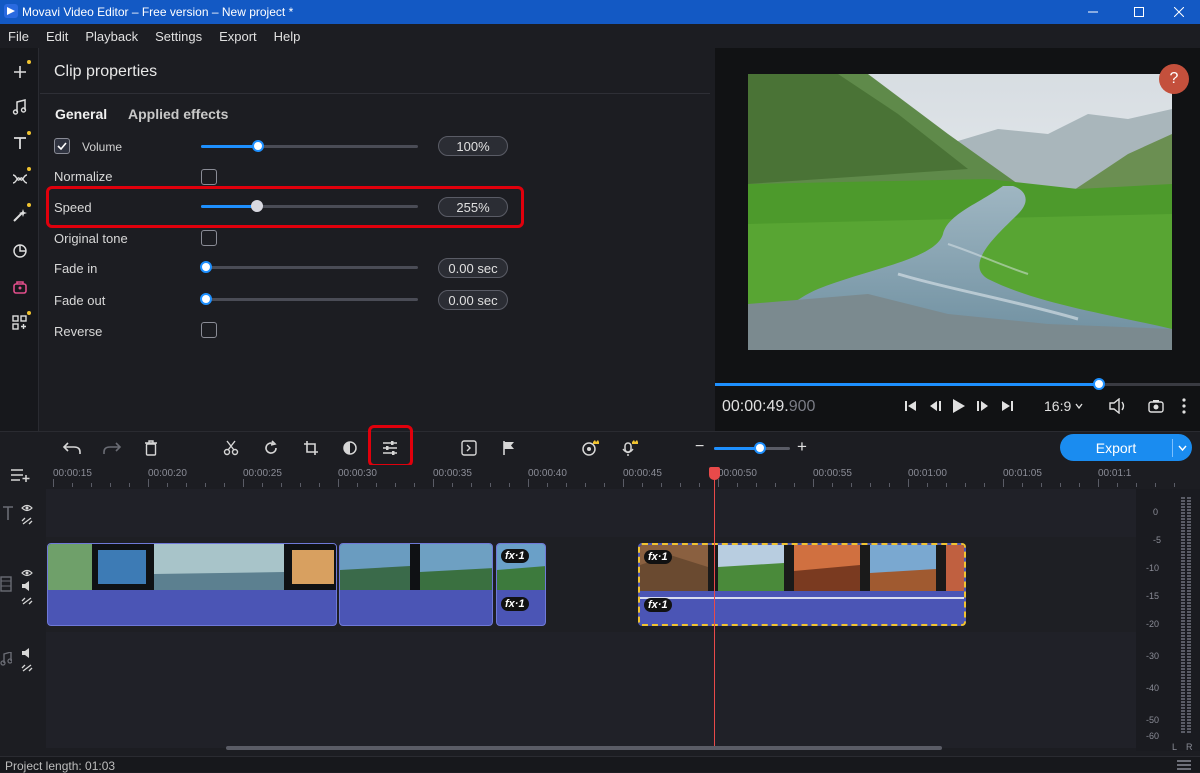 The width and height of the screenshot is (1200, 773). Describe the element at coordinates (1189, 615) in the screenshot. I see `meter-bar-right` at that location.